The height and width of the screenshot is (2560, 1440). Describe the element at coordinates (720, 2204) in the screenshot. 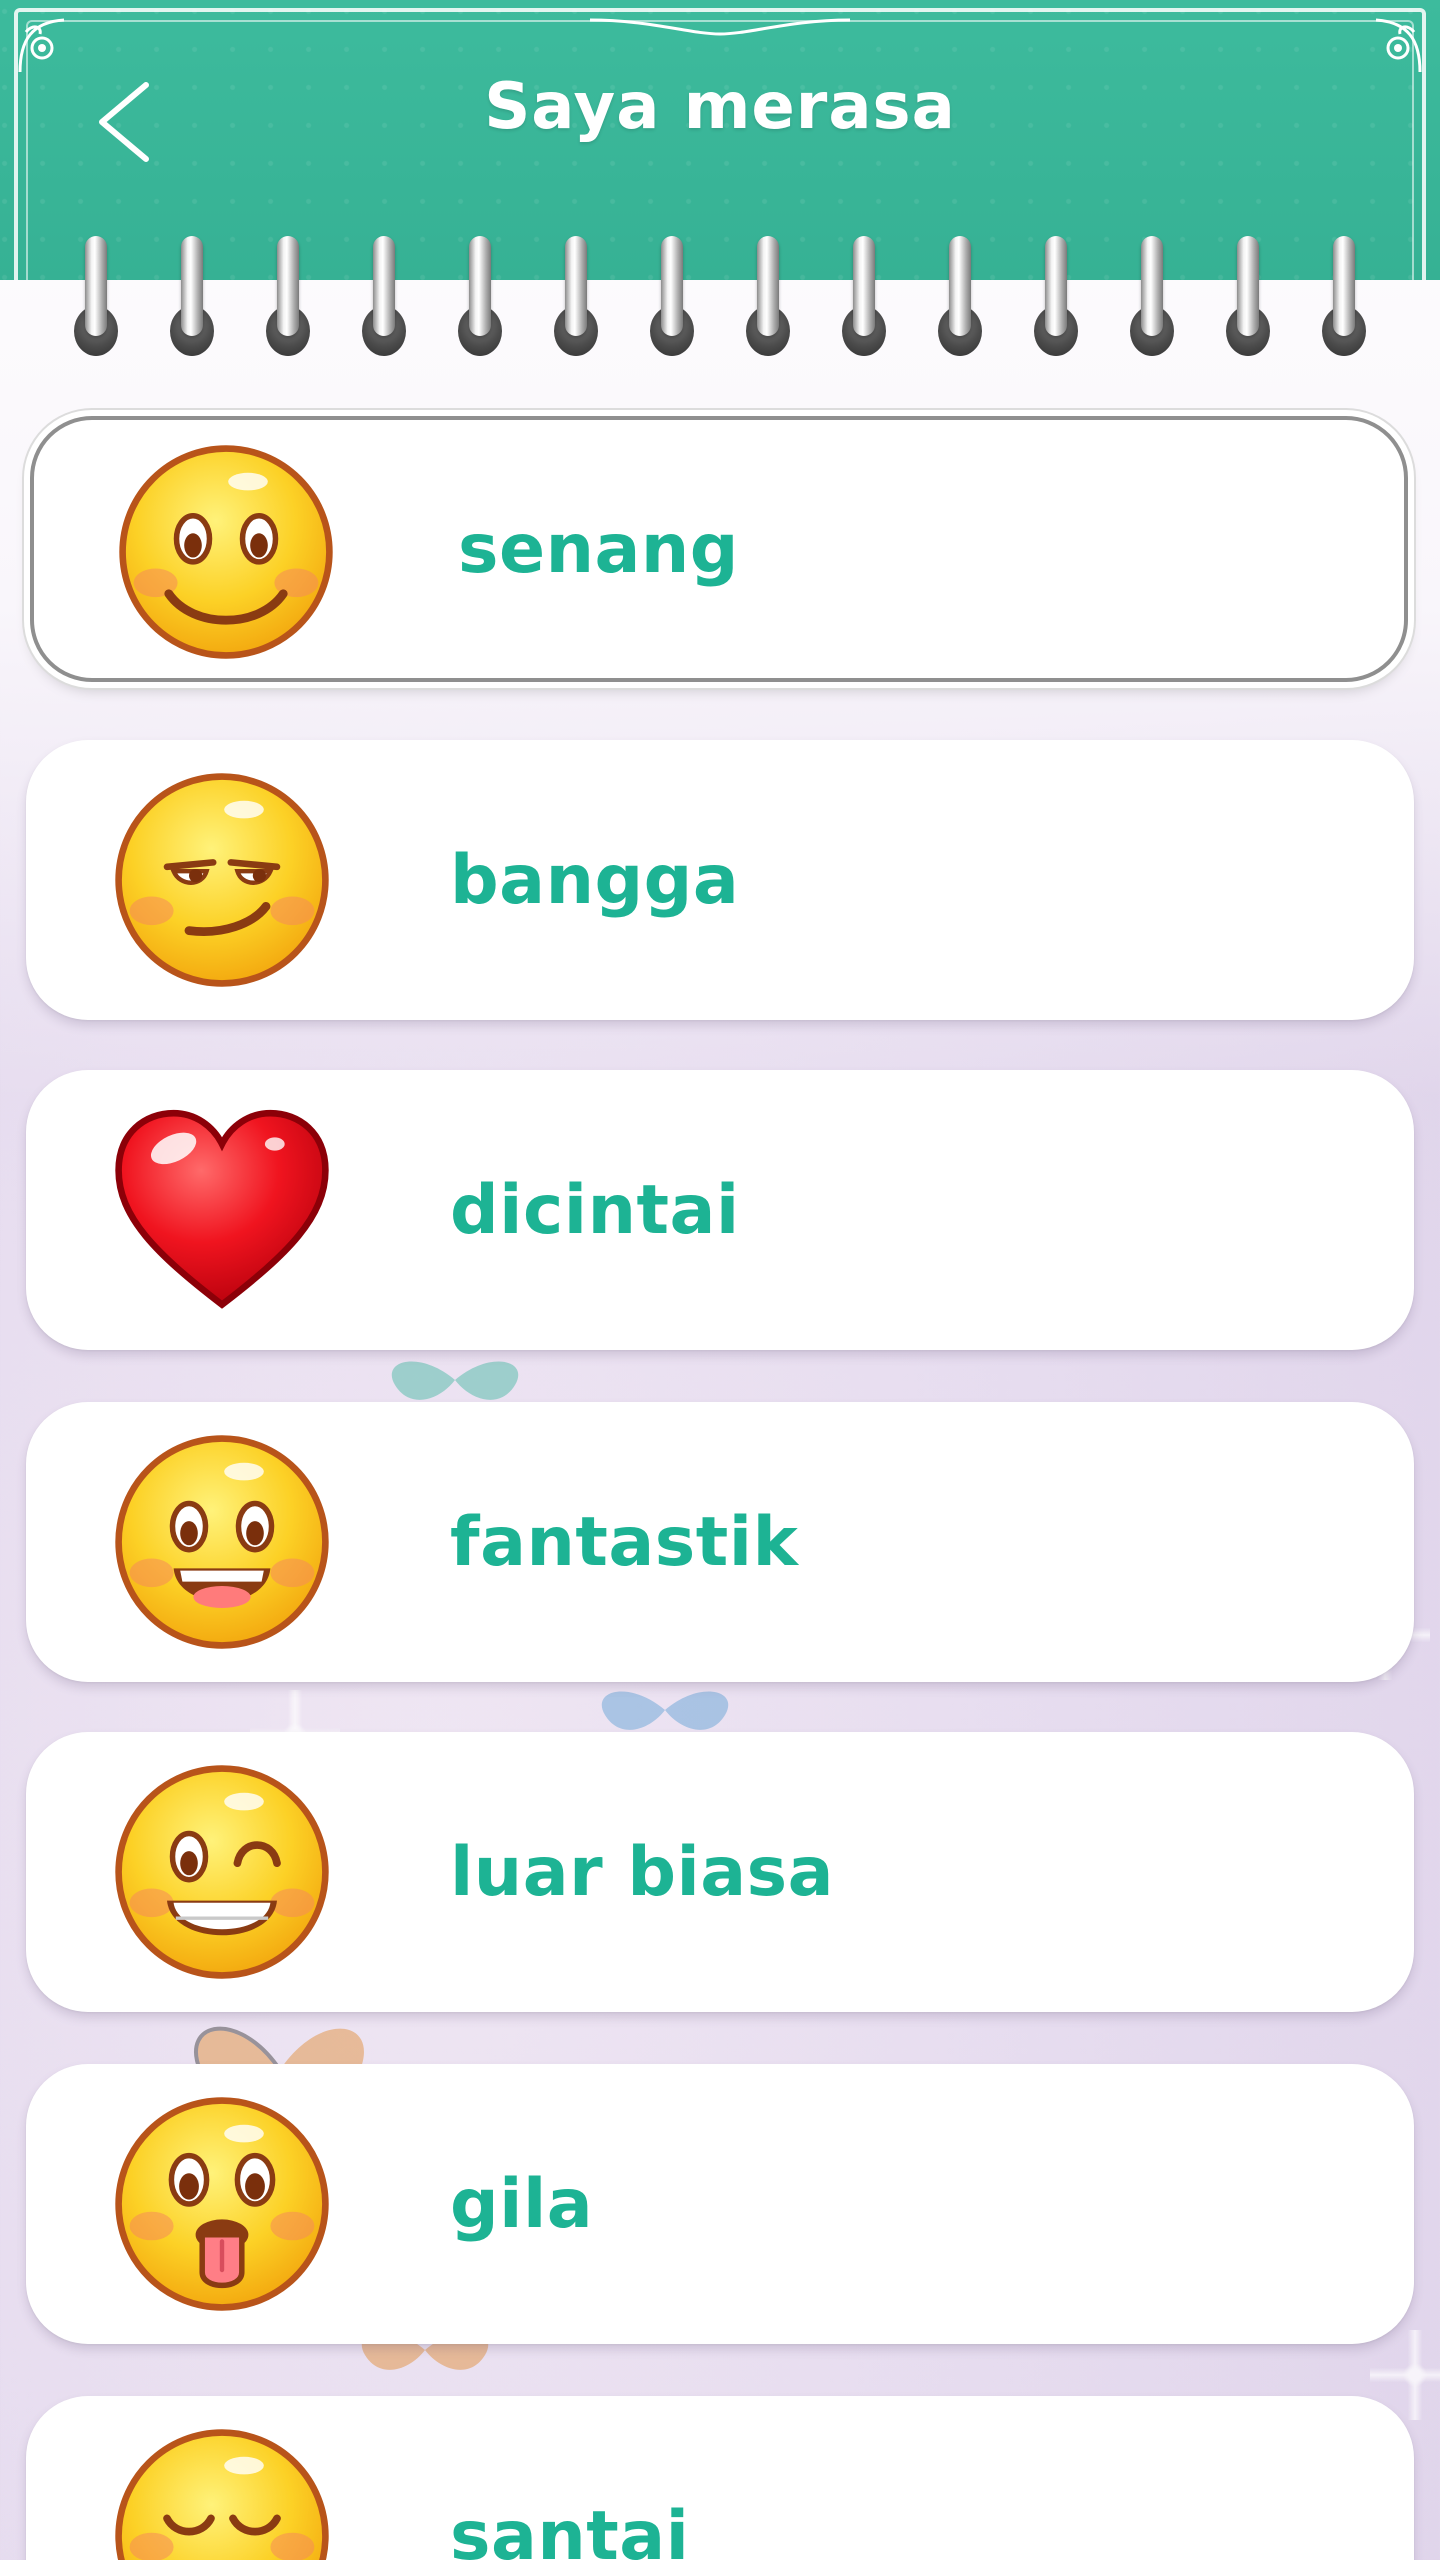

I see `mood-item-gila: gila` at that location.